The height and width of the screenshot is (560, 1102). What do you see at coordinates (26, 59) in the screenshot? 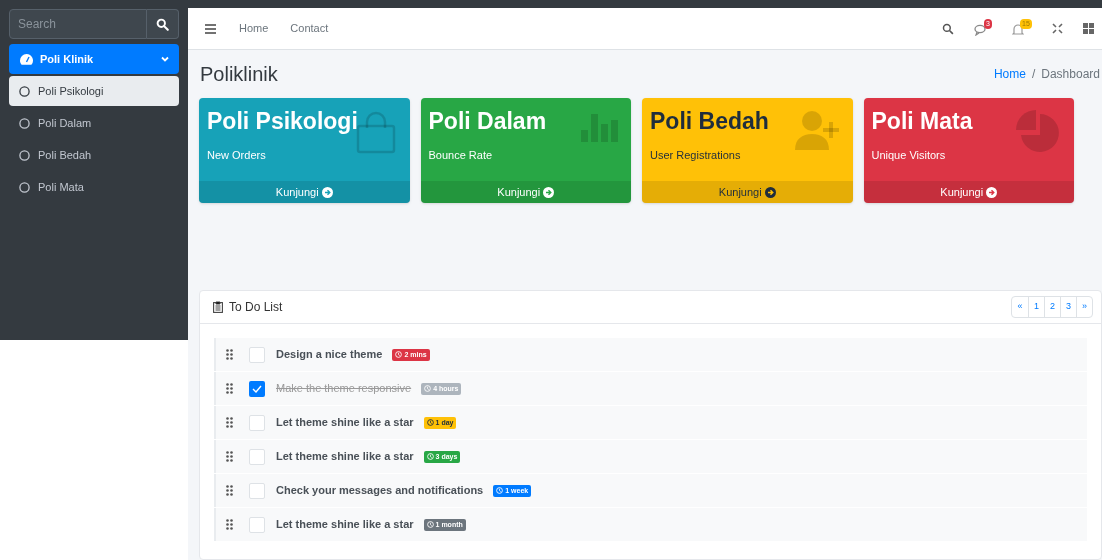
I see `dashboard-icon` at bounding box center [26, 59].